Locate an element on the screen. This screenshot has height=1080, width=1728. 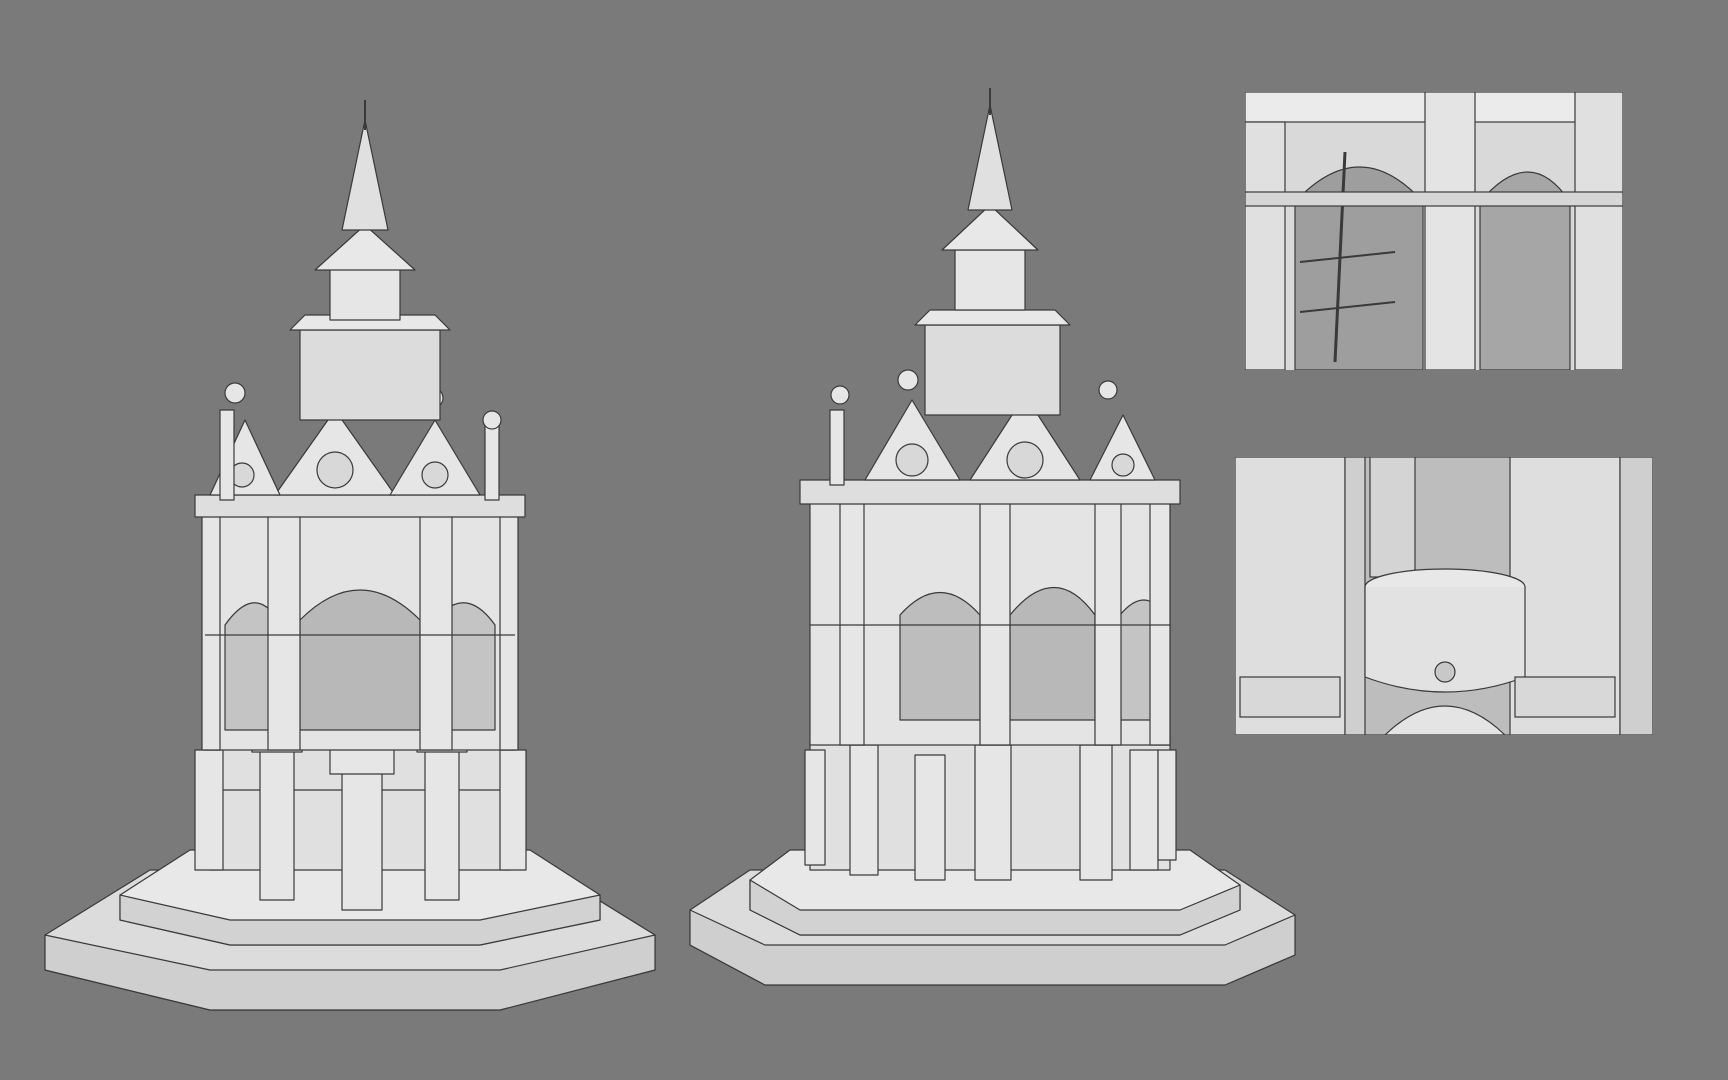
detail-upper-arches is located at coordinates (1434, 231).